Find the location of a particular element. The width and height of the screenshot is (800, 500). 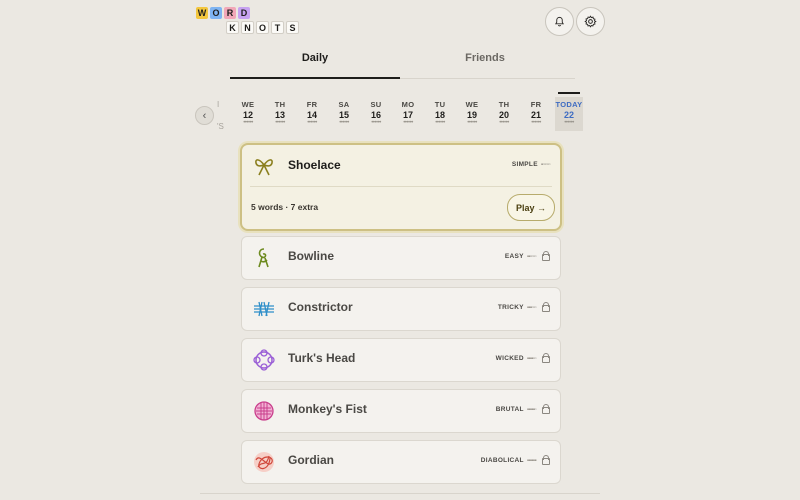

date-number: 20 is located at coordinates (503, 115).